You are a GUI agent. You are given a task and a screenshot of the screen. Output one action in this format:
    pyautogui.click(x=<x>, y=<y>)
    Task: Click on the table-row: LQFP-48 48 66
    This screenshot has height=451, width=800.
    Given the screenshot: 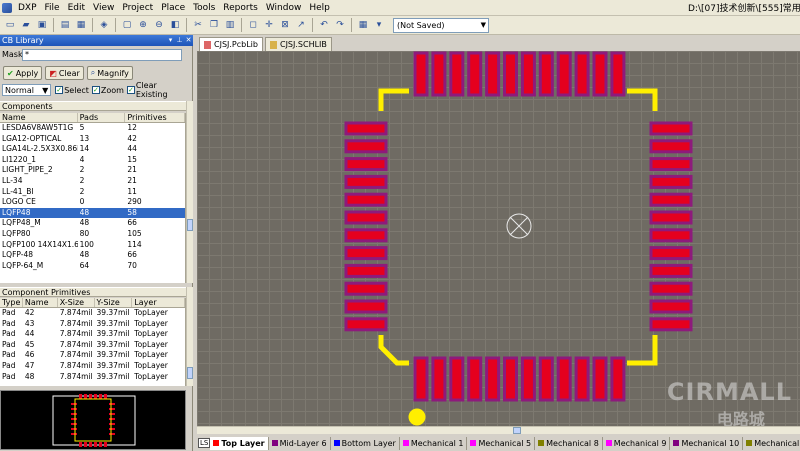 What is the action you would take?
    pyautogui.click(x=92, y=255)
    